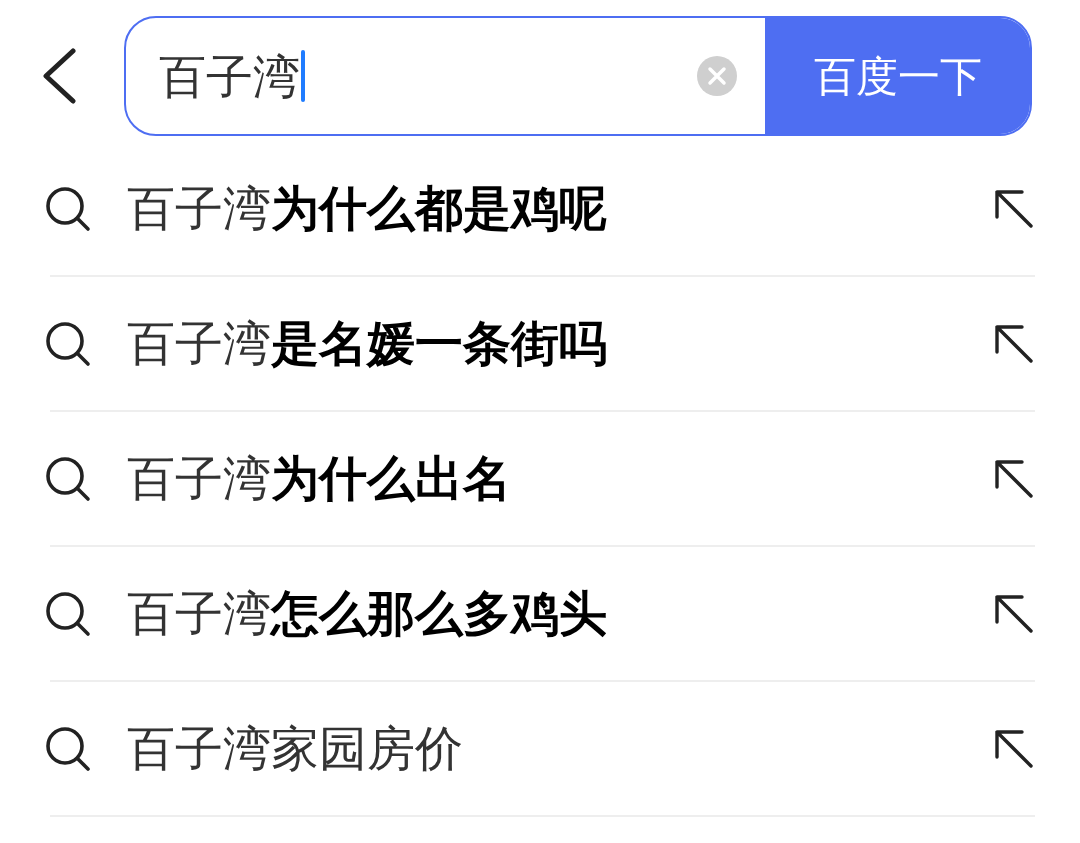 Image resolution: width=1080 pixels, height=843 pixels. I want to click on suggestion-text: 百子湾是名媛一条街吗, so click(560, 343).